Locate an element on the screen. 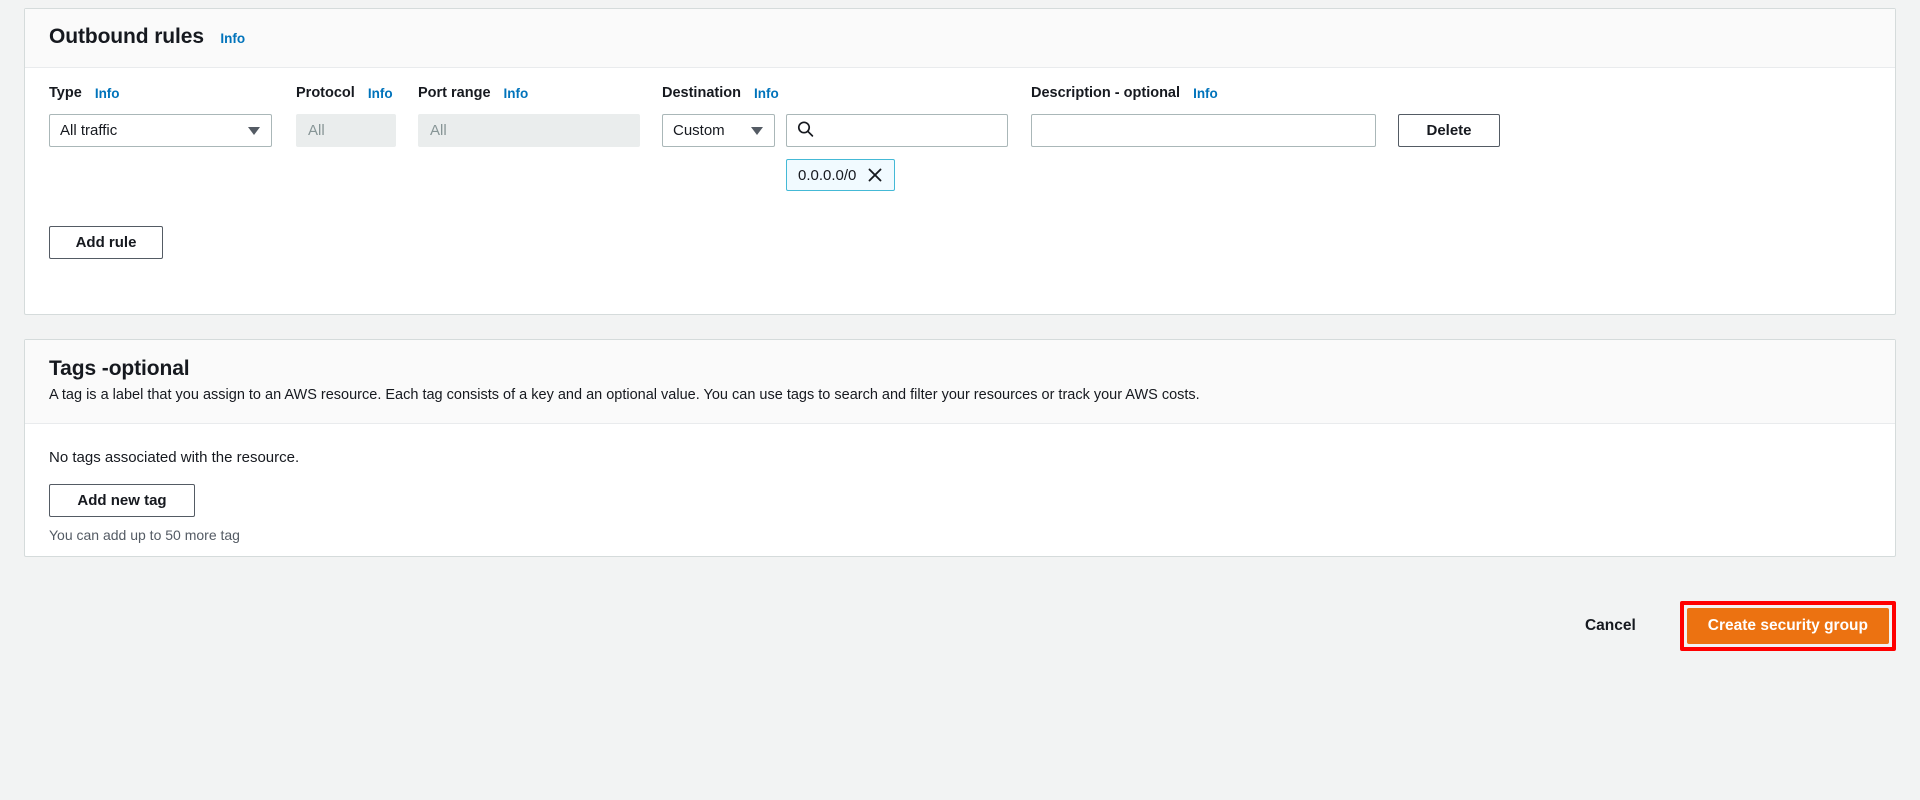  create-security-group-highlight: Create security group is located at coordinates (1787, 626).